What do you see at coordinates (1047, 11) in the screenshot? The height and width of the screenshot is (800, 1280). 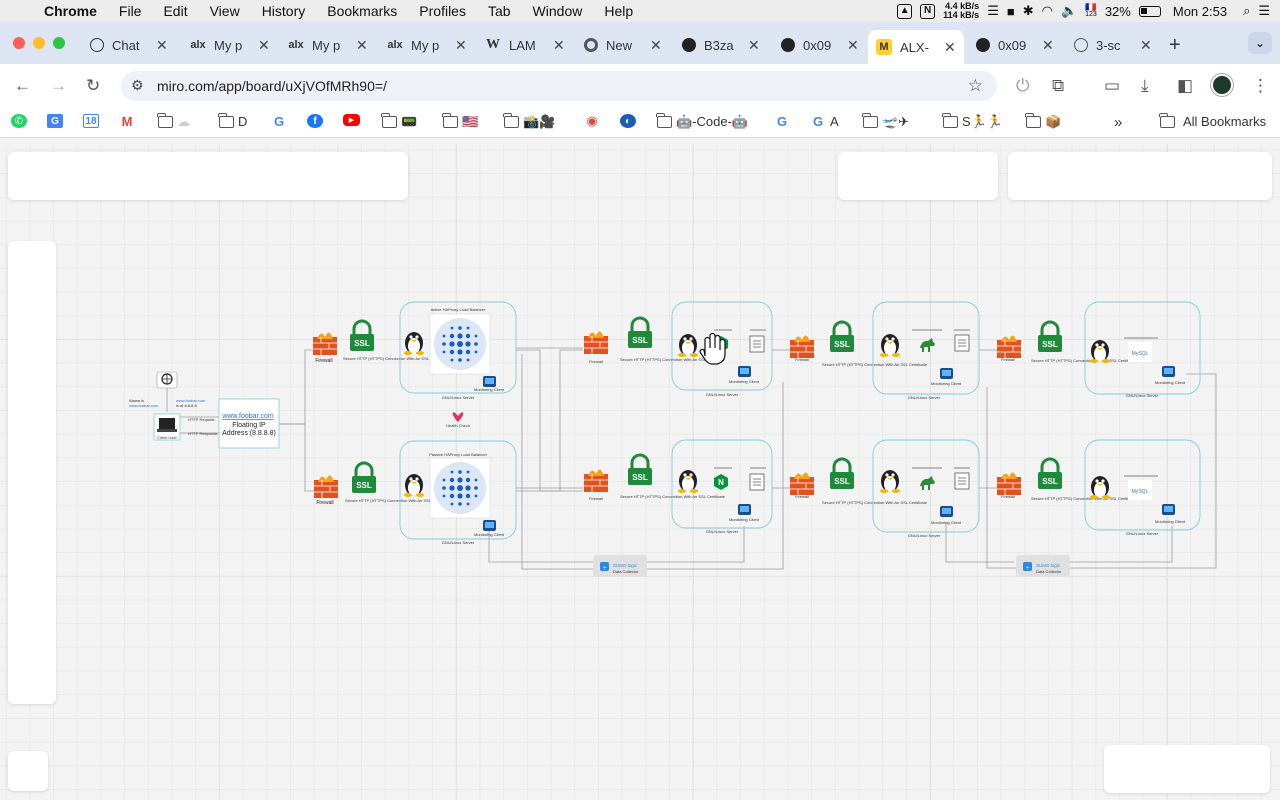 I see `wifi-icon: ◠` at bounding box center [1047, 11].